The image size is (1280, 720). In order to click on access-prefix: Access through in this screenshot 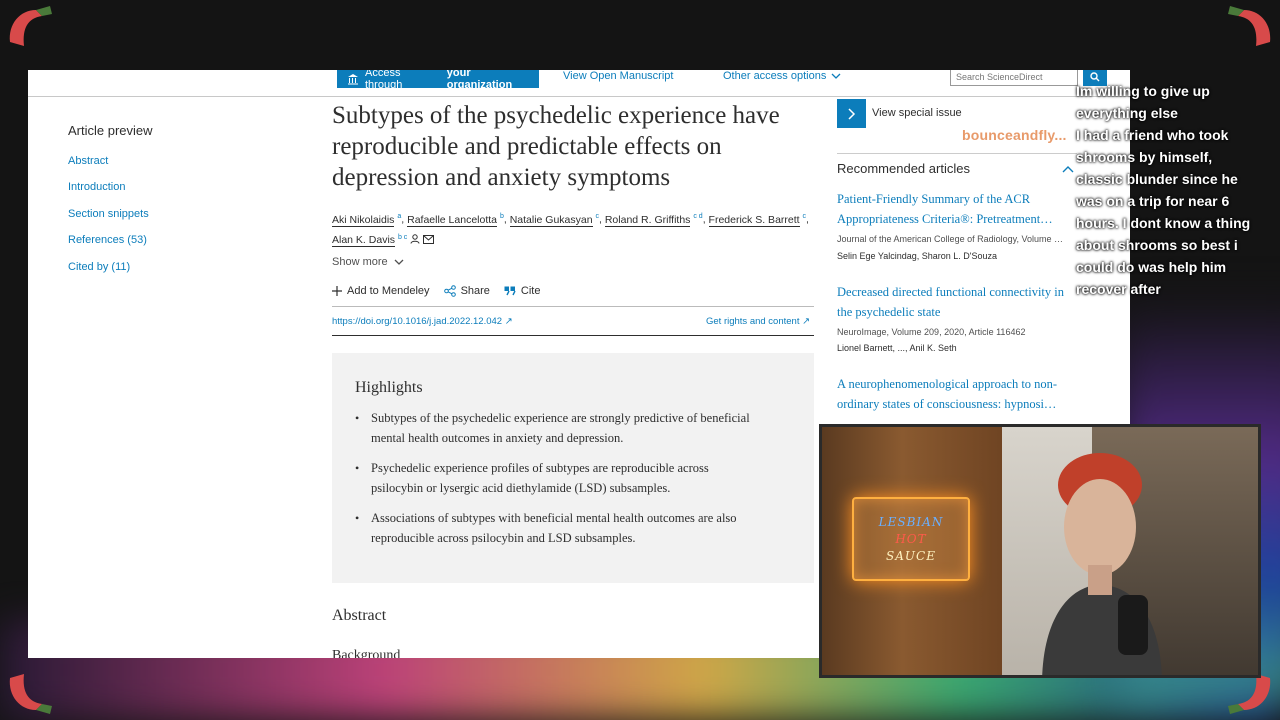, I will do `click(384, 80)`.